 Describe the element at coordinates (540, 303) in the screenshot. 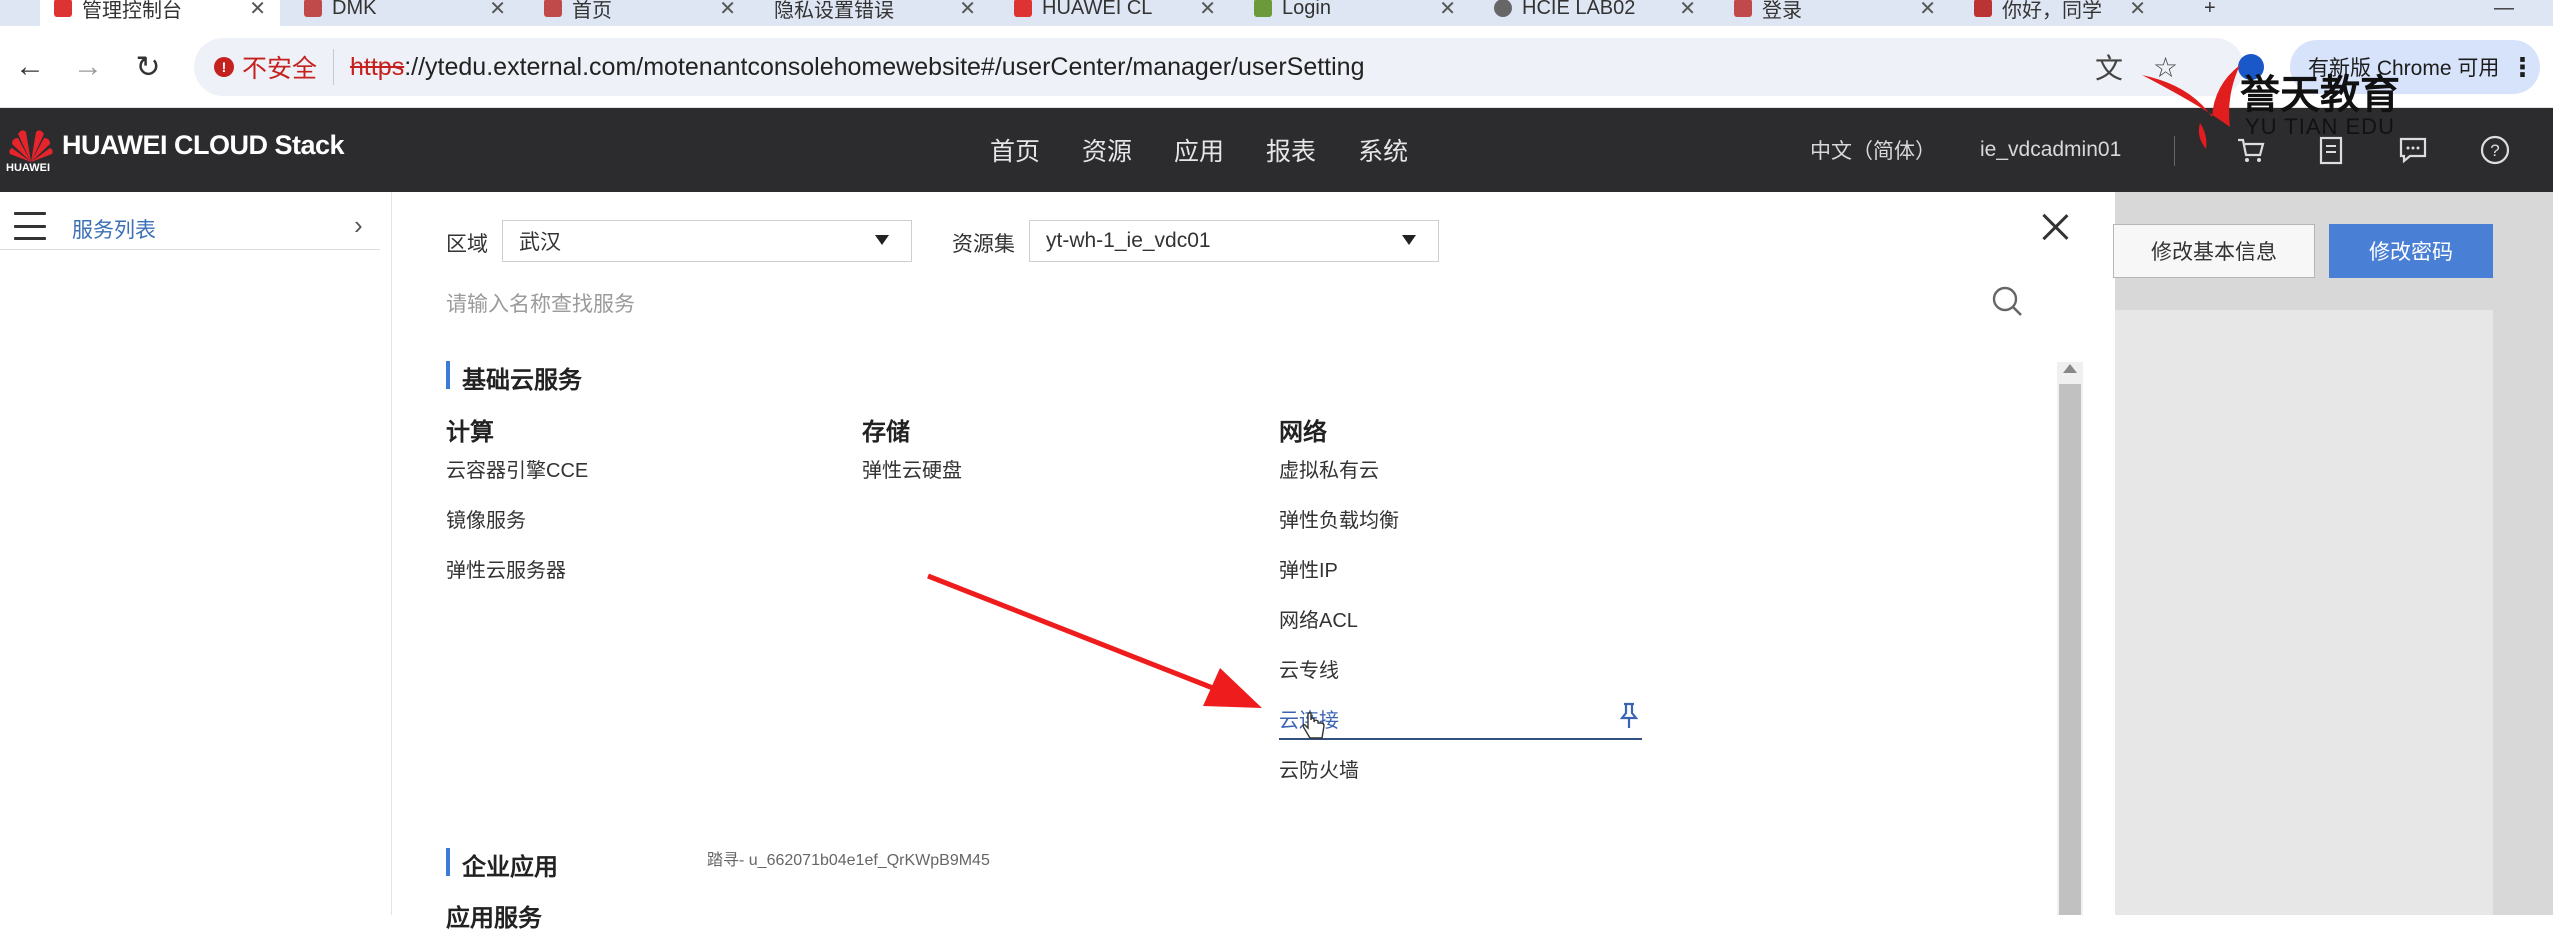

I see `service-search-input: 请输入名称查找服务` at that location.